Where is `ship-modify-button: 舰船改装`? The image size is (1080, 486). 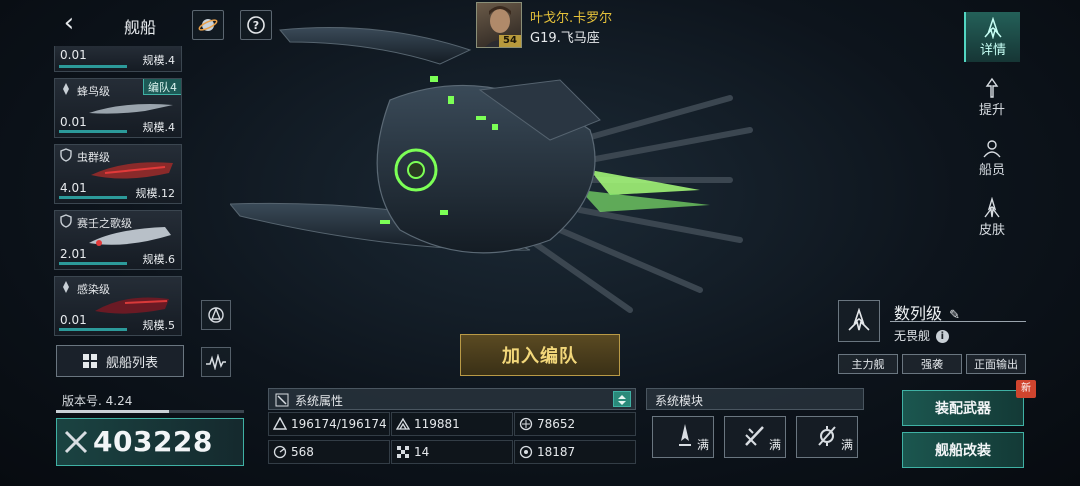 ship-modify-button: 舰船改装 is located at coordinates (963, 450).